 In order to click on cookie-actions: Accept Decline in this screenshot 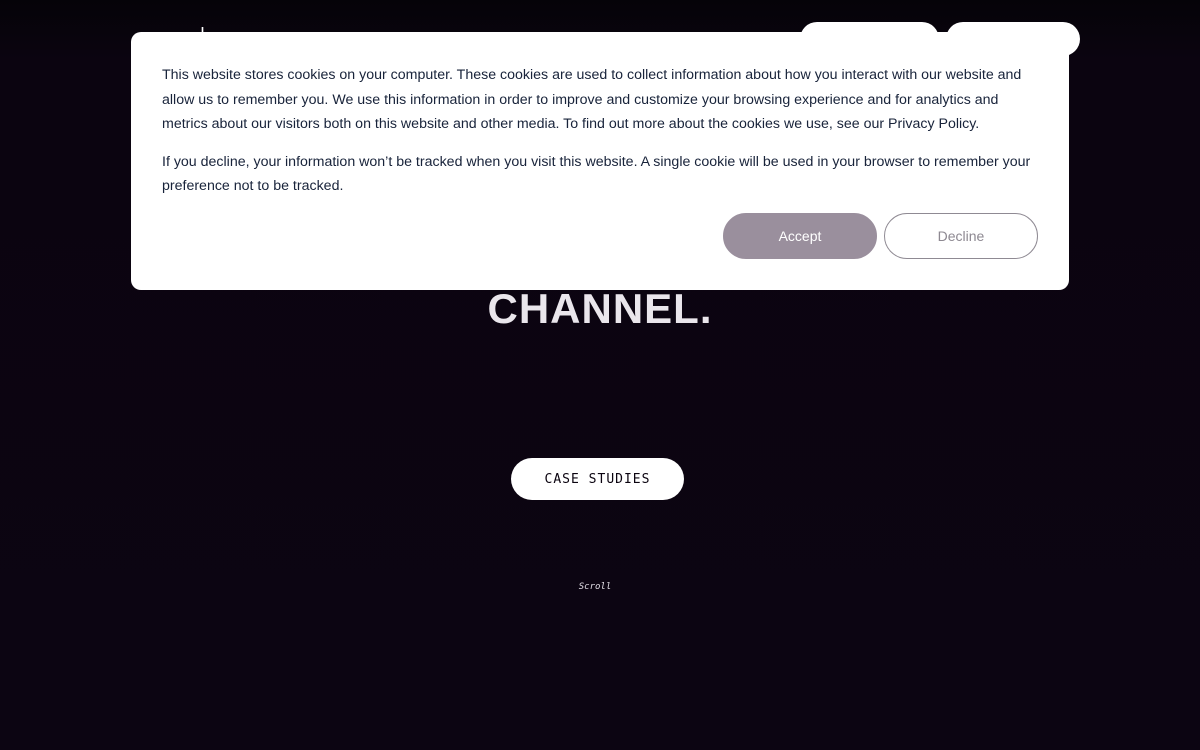, I will do `click(880, 236)`.